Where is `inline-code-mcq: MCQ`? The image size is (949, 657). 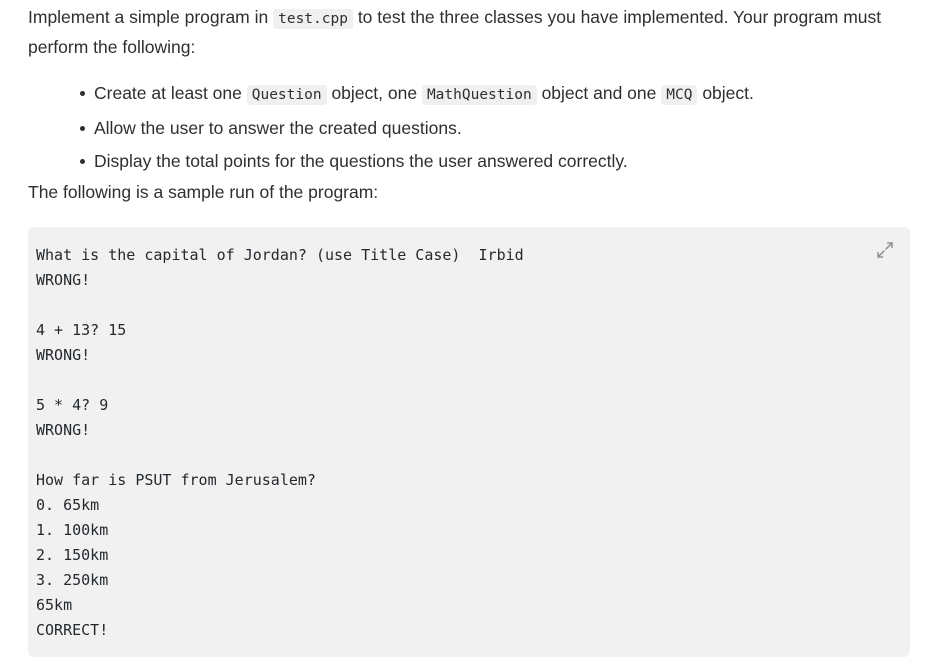
inline-code-mcq: MCQ is located at coordinates (679, 95).